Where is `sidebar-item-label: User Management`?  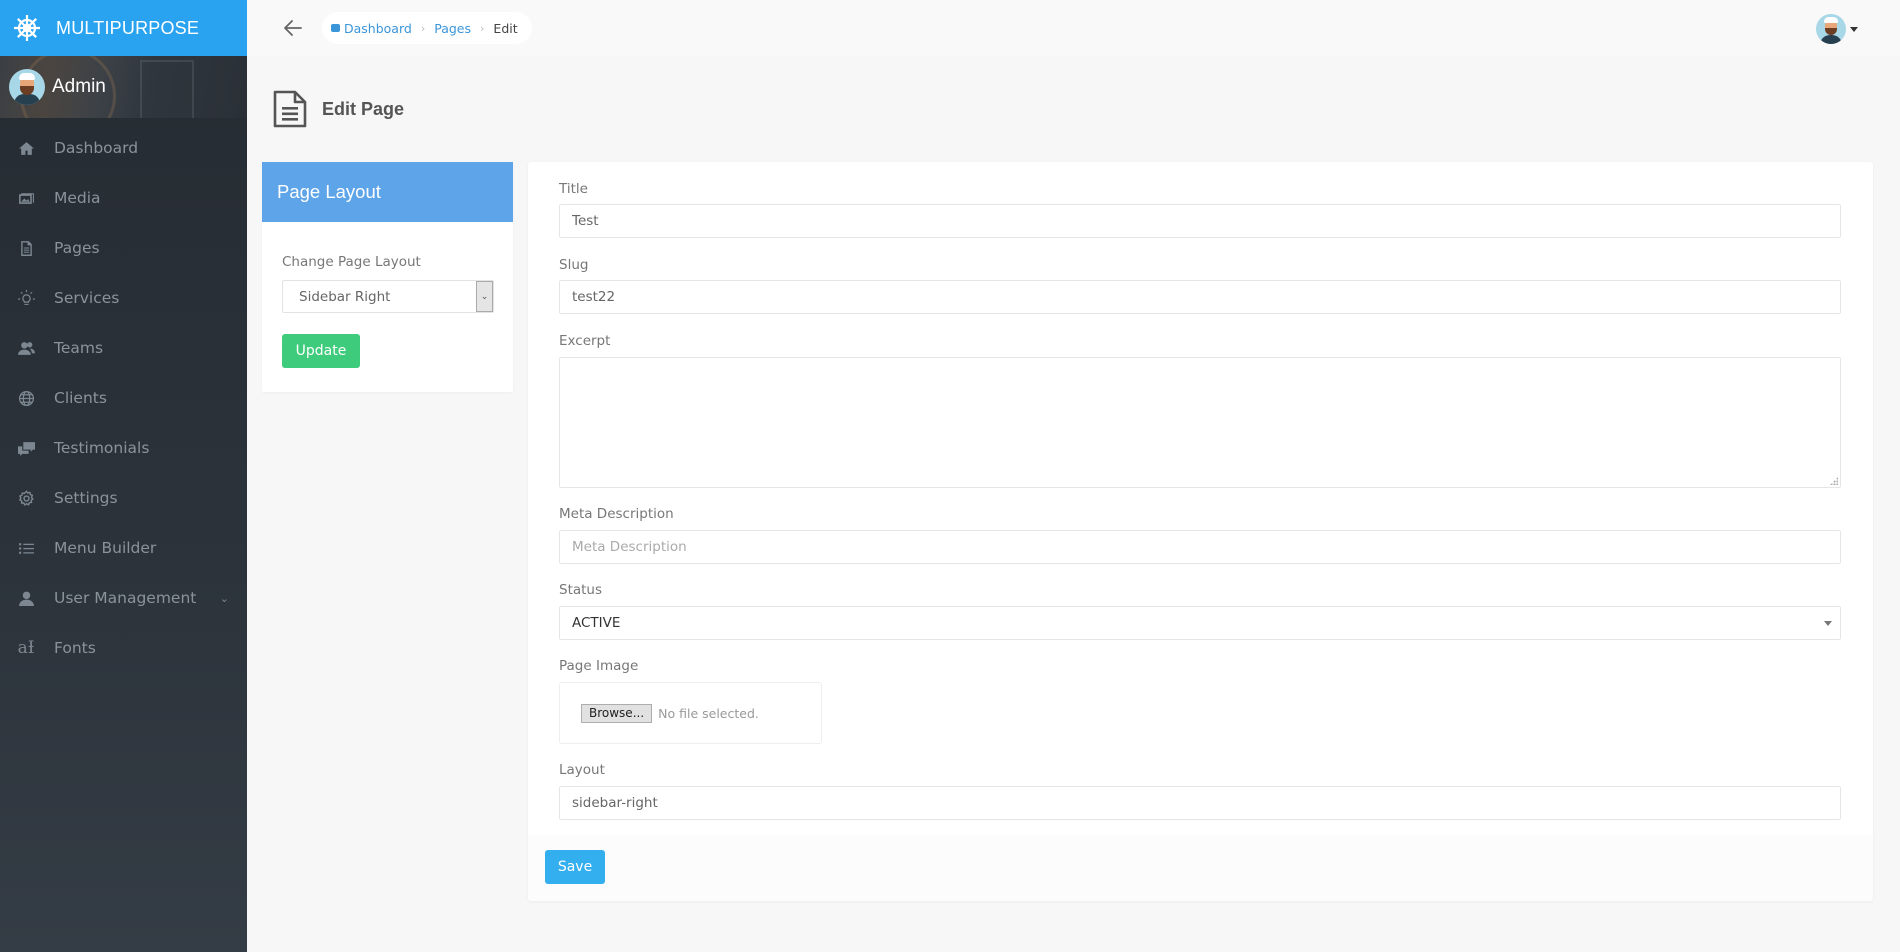
sidebar-item-label: User Management is located at coordinates (125, 598).